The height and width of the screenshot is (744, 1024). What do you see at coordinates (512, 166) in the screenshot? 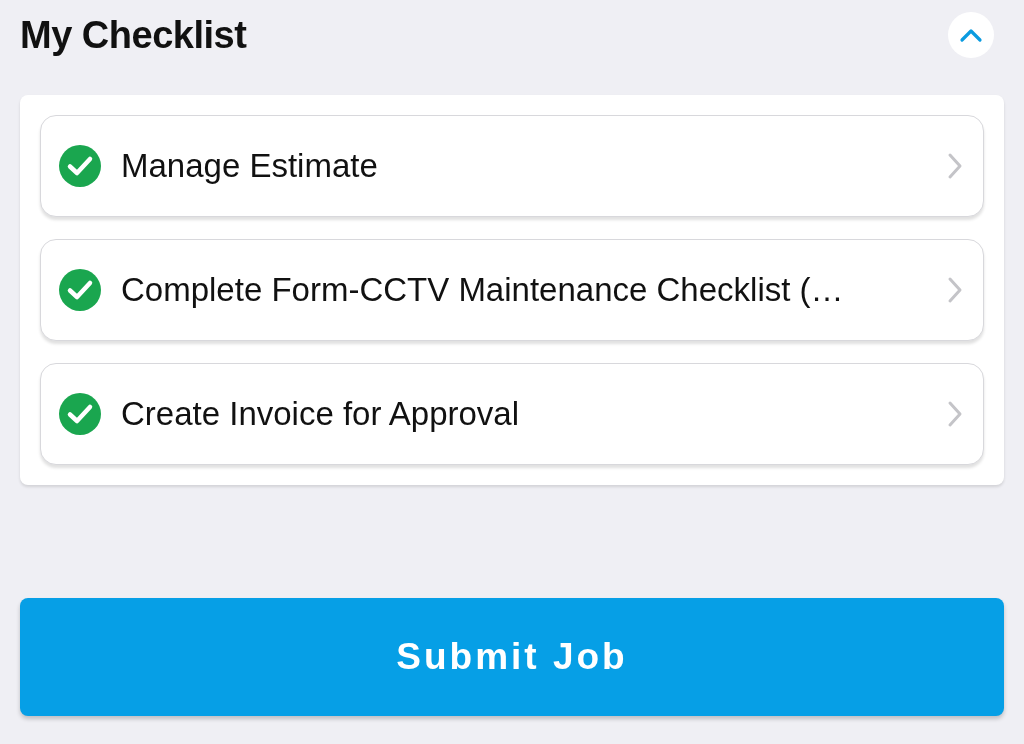
I see `checklist-item: Manage Estimate` at bounding box center [512, 166].